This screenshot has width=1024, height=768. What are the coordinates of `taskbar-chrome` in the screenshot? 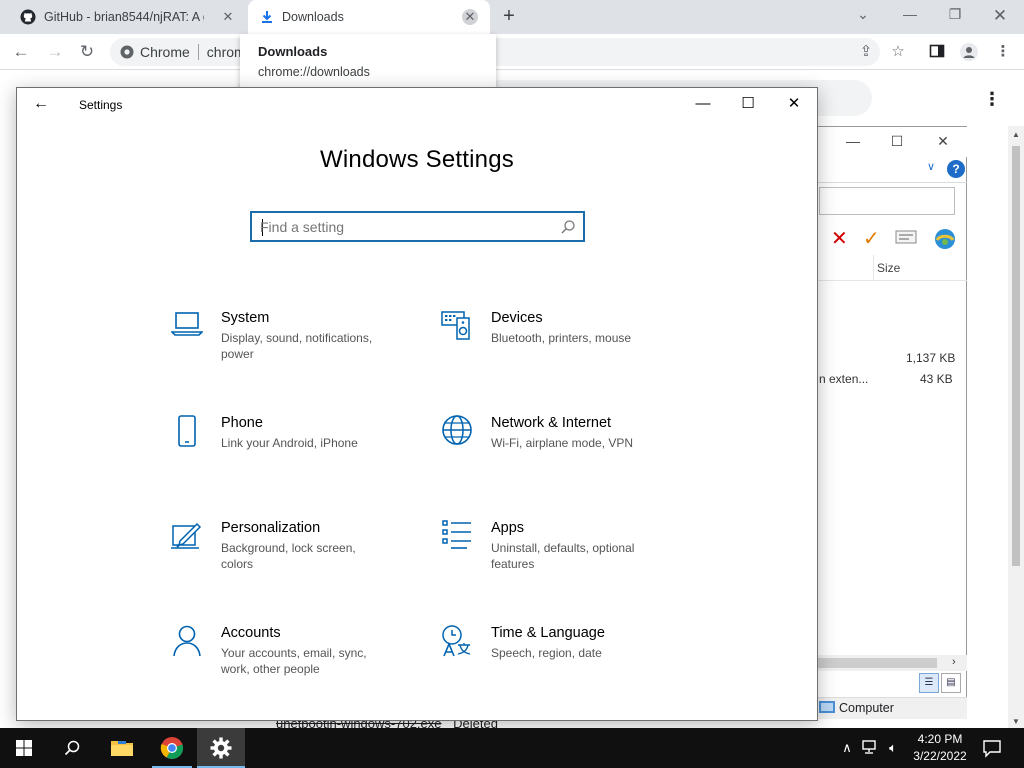 It's located at (172, 748).